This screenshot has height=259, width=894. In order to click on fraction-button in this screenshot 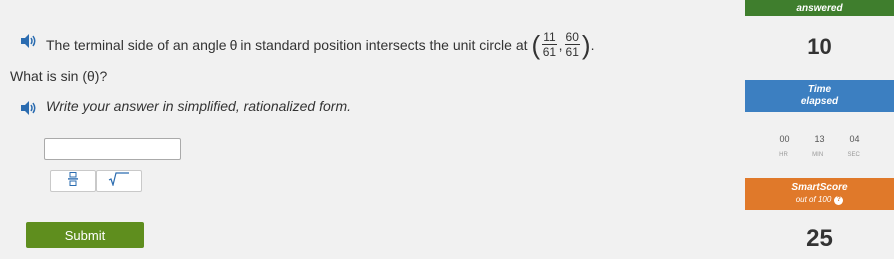, I will do `click(73, 181)`.